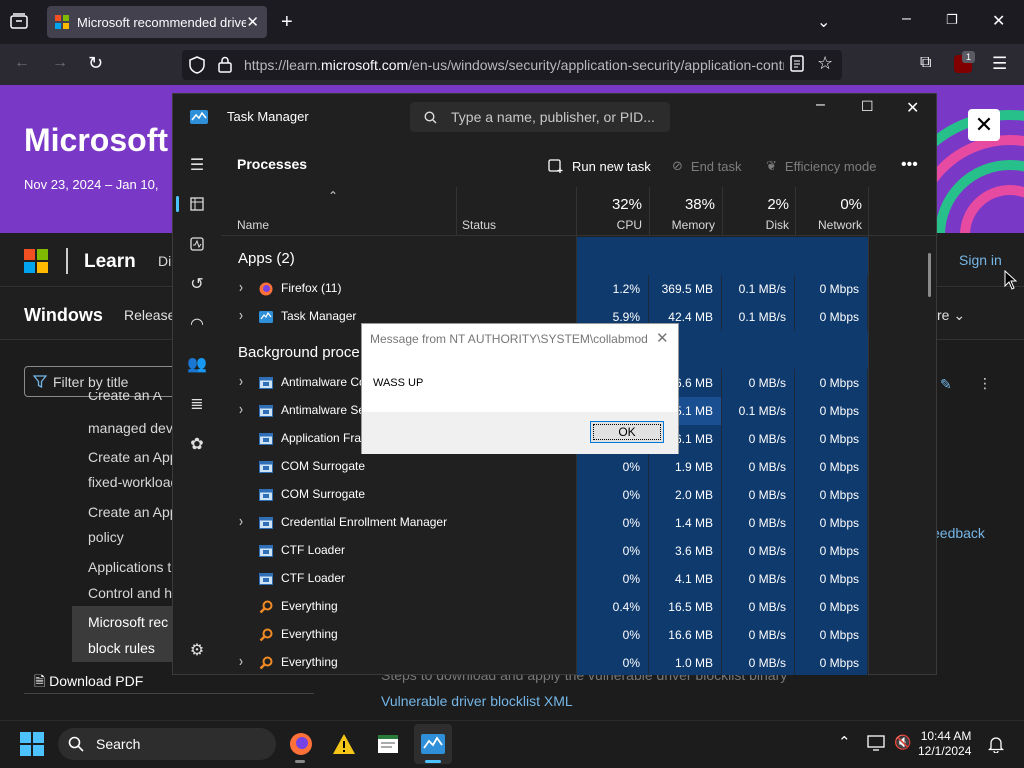 The width and height of the screenshot is (1024, 768). What do you see at coordinates (225, 64) in the screenshot?
I see `lock-icon` at bounding box center [225, 64].